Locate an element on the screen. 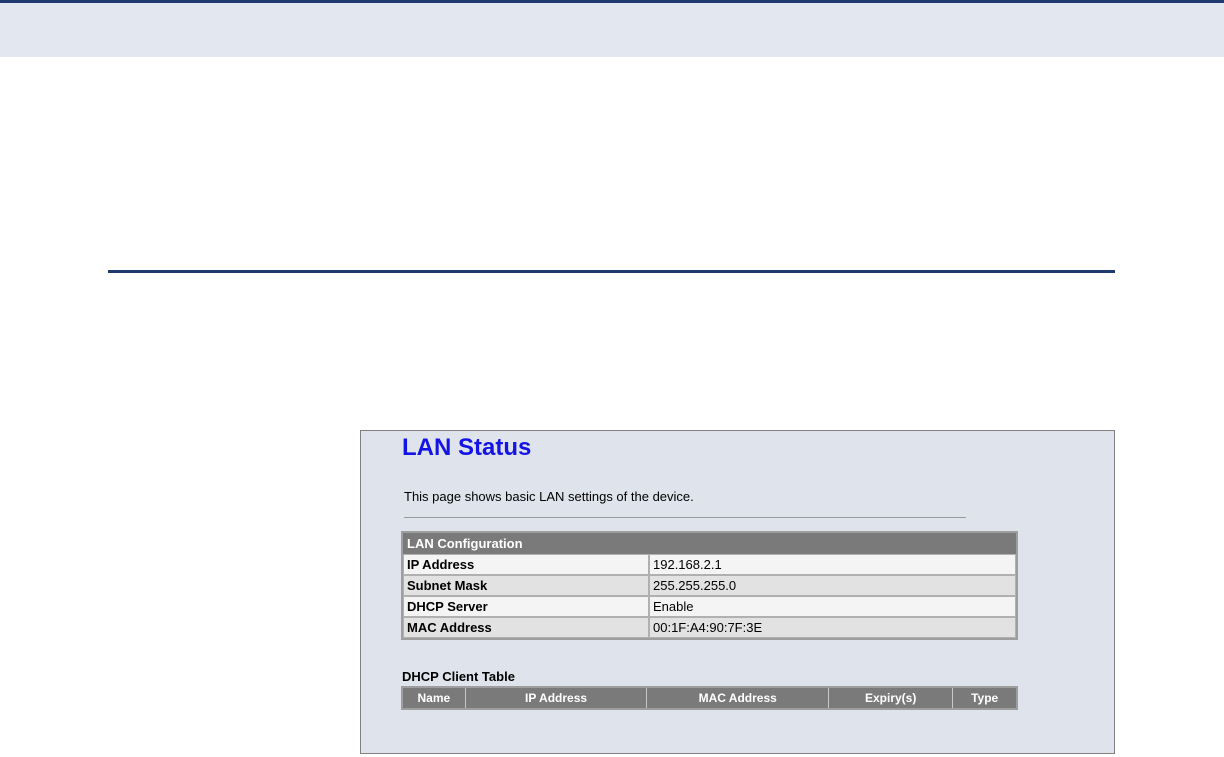 Image resolution: width=1224 pixels, height=757 pixels. table-row: Subnet Mask 255.255.255.0 is located at coordinates (709, 585).